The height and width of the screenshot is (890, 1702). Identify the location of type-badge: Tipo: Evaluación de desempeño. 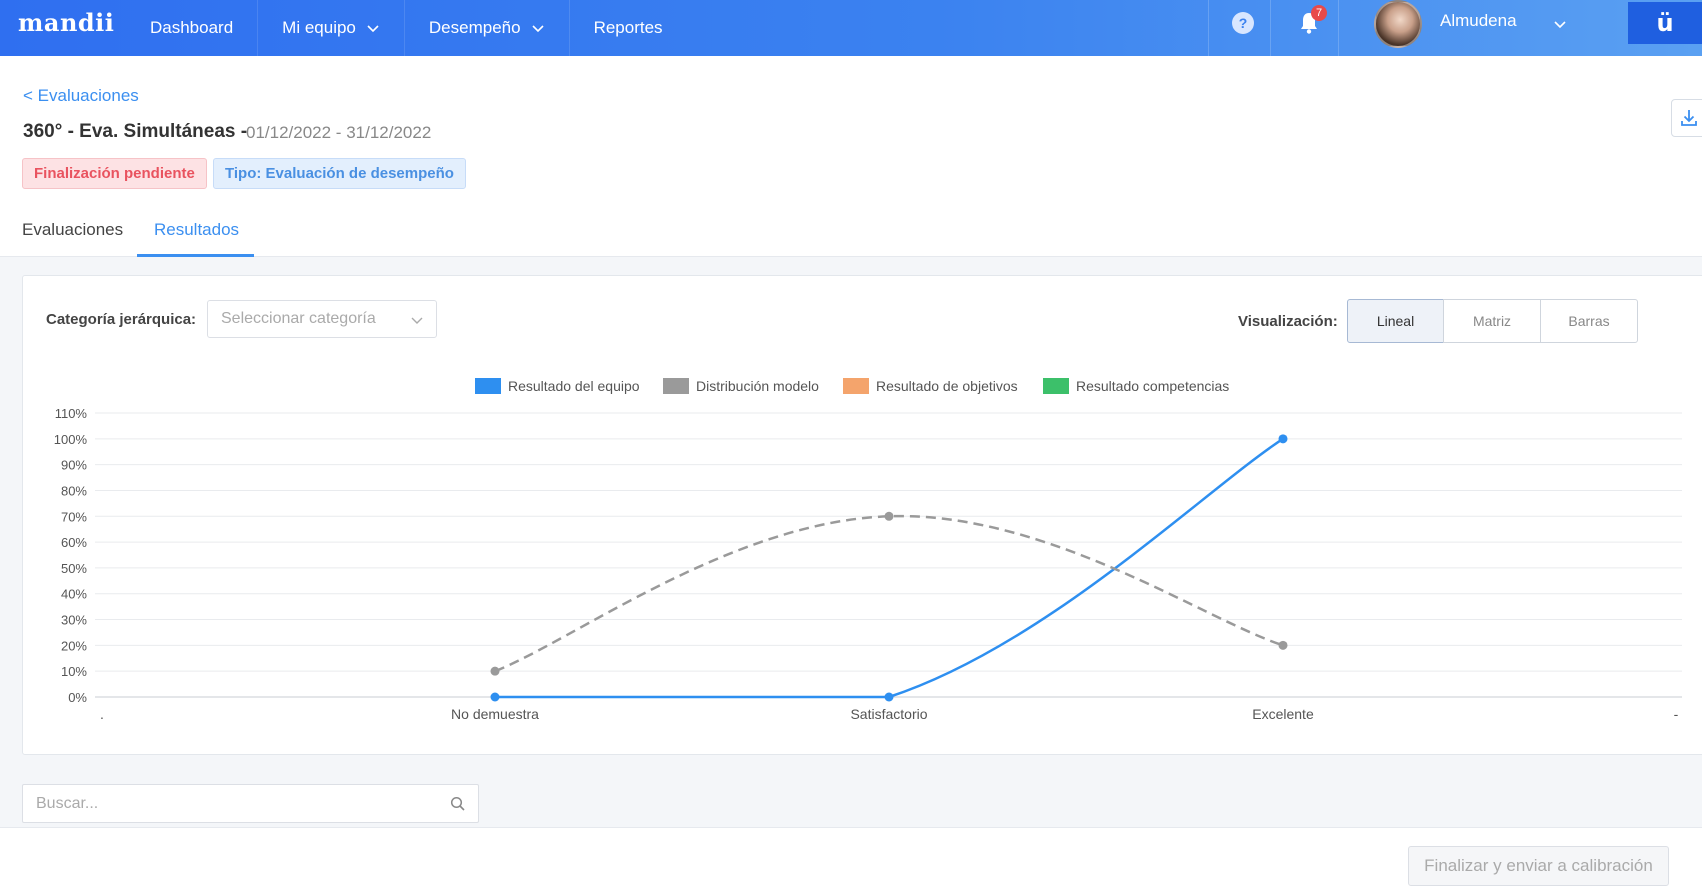
(339, 173).